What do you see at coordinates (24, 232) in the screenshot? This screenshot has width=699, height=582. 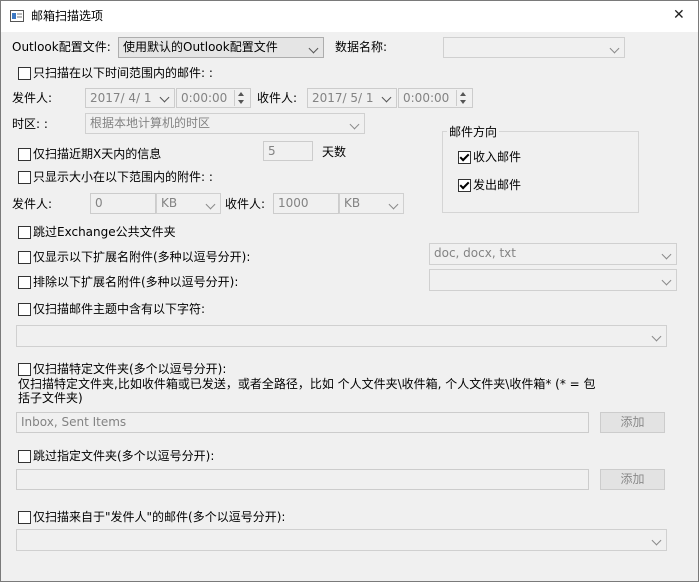 I see `skip-exchange-checkbox` at bounding box center [24, 232].